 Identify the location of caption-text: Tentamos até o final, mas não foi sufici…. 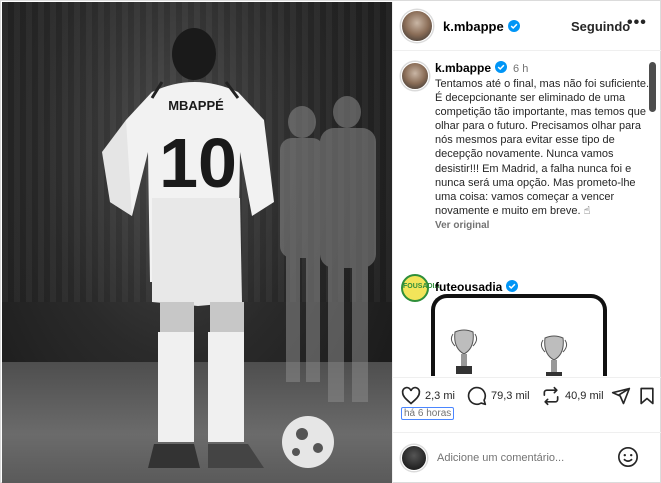
(542, 147).